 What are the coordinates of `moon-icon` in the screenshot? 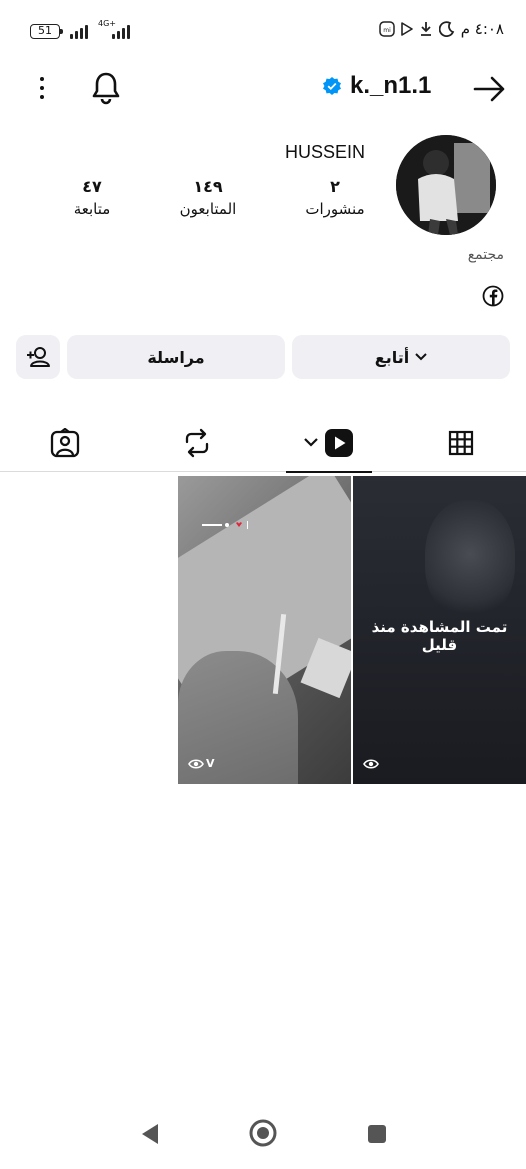 It's located at (446, 29).